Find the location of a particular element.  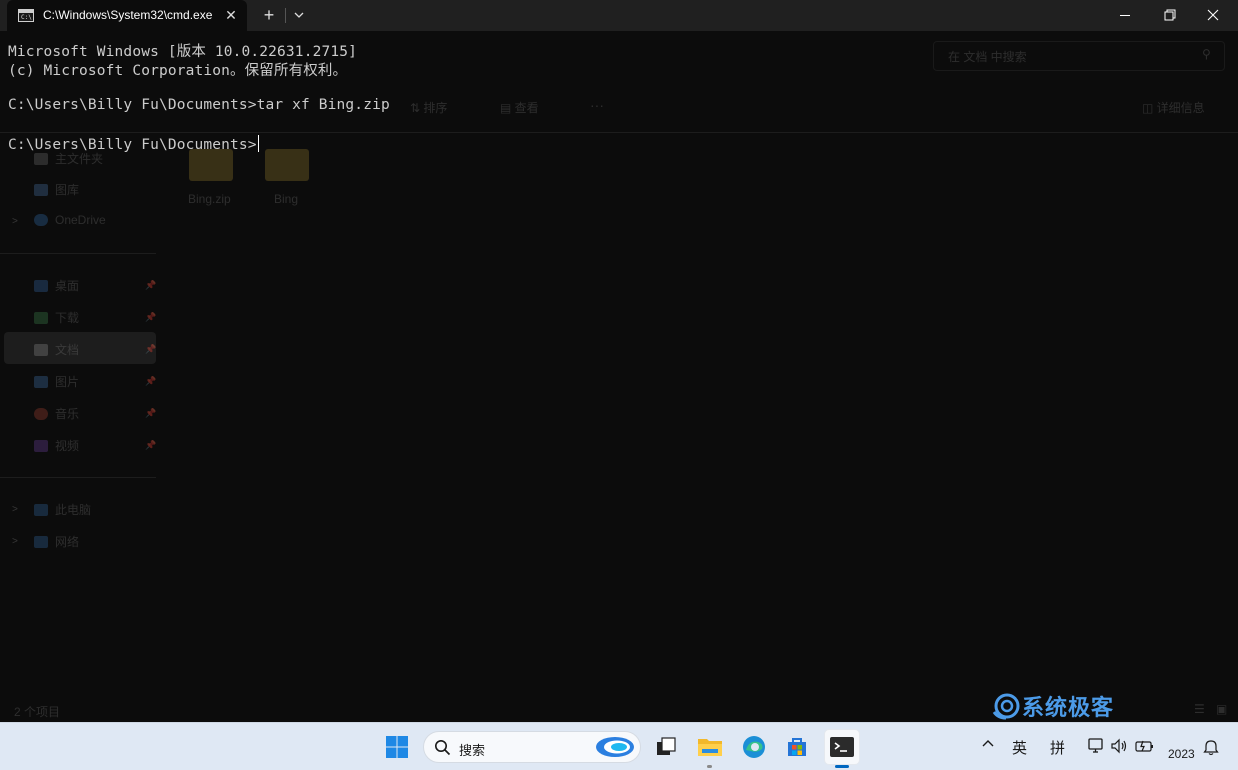

tab-cmd: C:\ C:\Windows\System32\cmd.exe ✕ is located at coordinates (127, 15).